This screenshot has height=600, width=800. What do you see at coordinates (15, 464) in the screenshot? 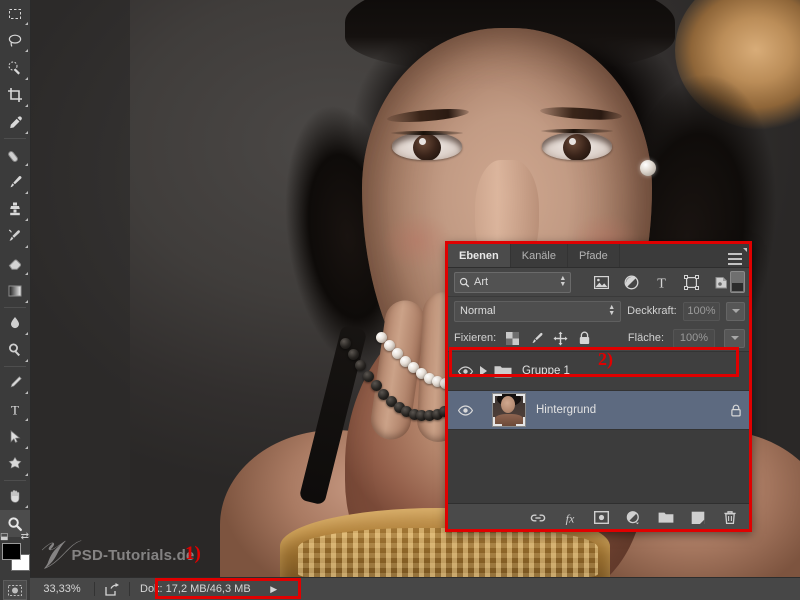
I see `shape-tool` at bounding box center [15, 464].